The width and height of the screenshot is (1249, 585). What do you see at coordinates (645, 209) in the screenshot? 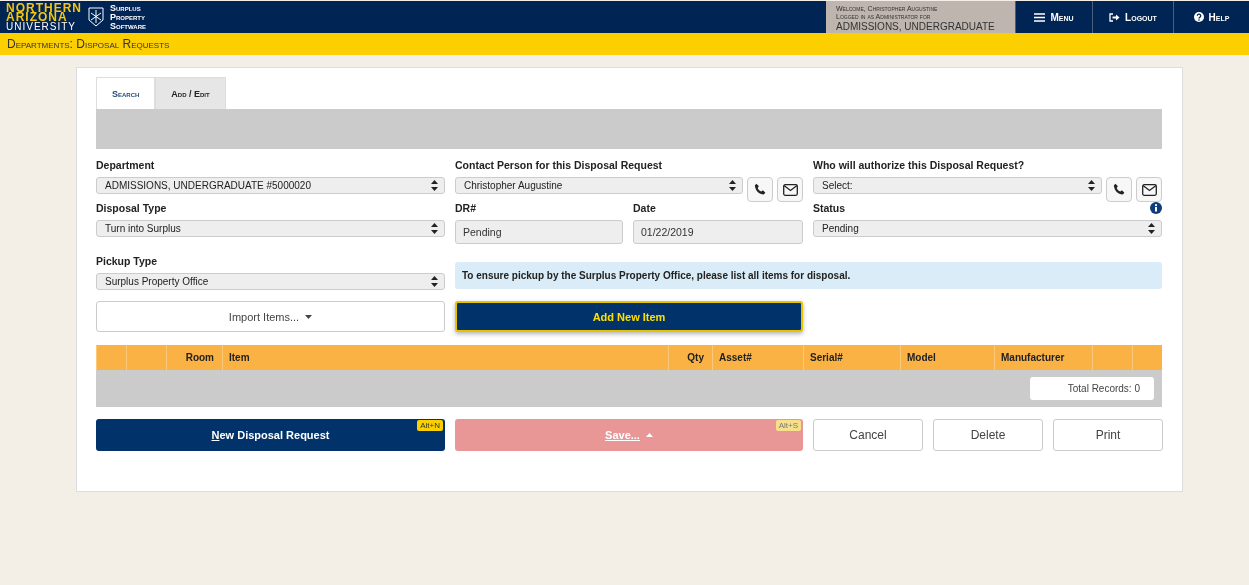
I see `field-label: Date` at bounding box center [645, 209].